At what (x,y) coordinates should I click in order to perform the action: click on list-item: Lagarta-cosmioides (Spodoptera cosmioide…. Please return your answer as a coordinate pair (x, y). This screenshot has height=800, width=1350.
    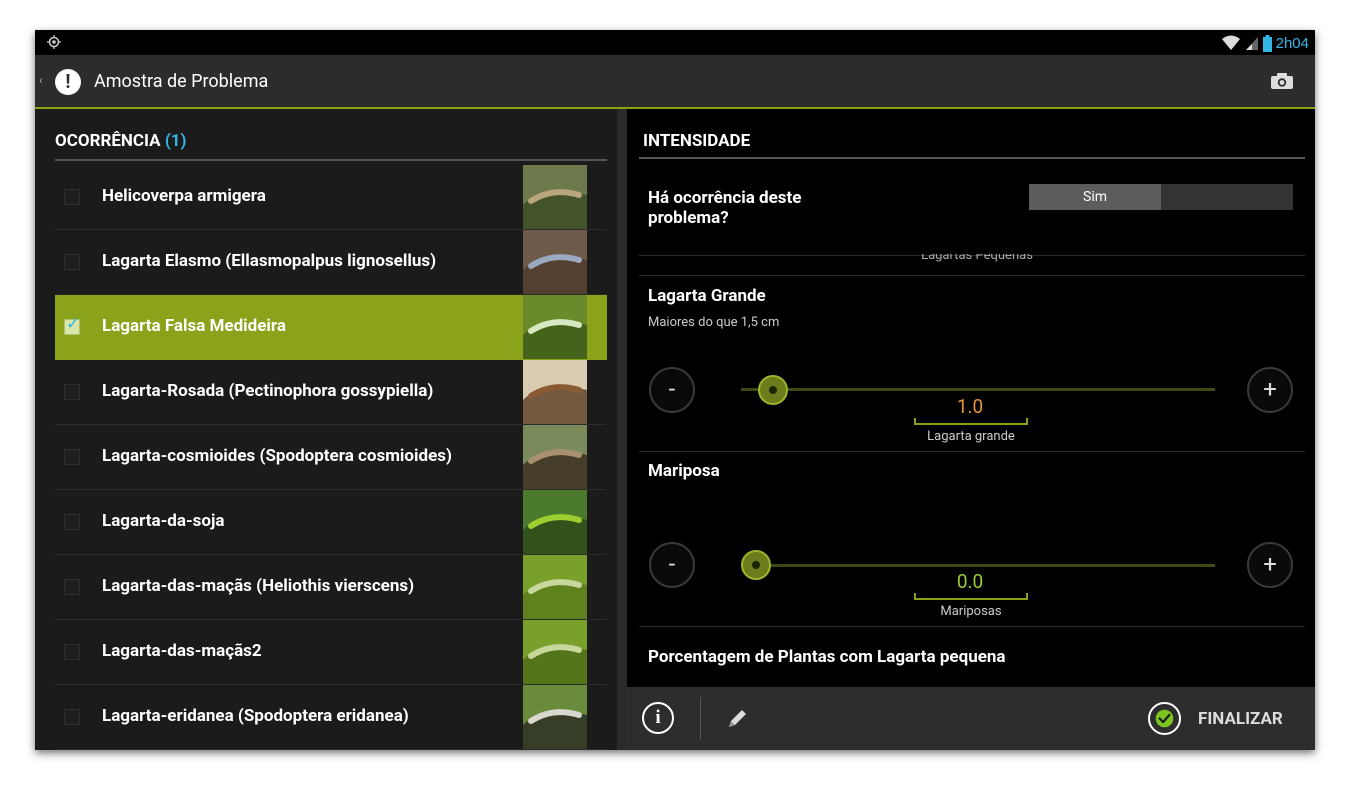
    Looking at the image, I should click on (331, 457).